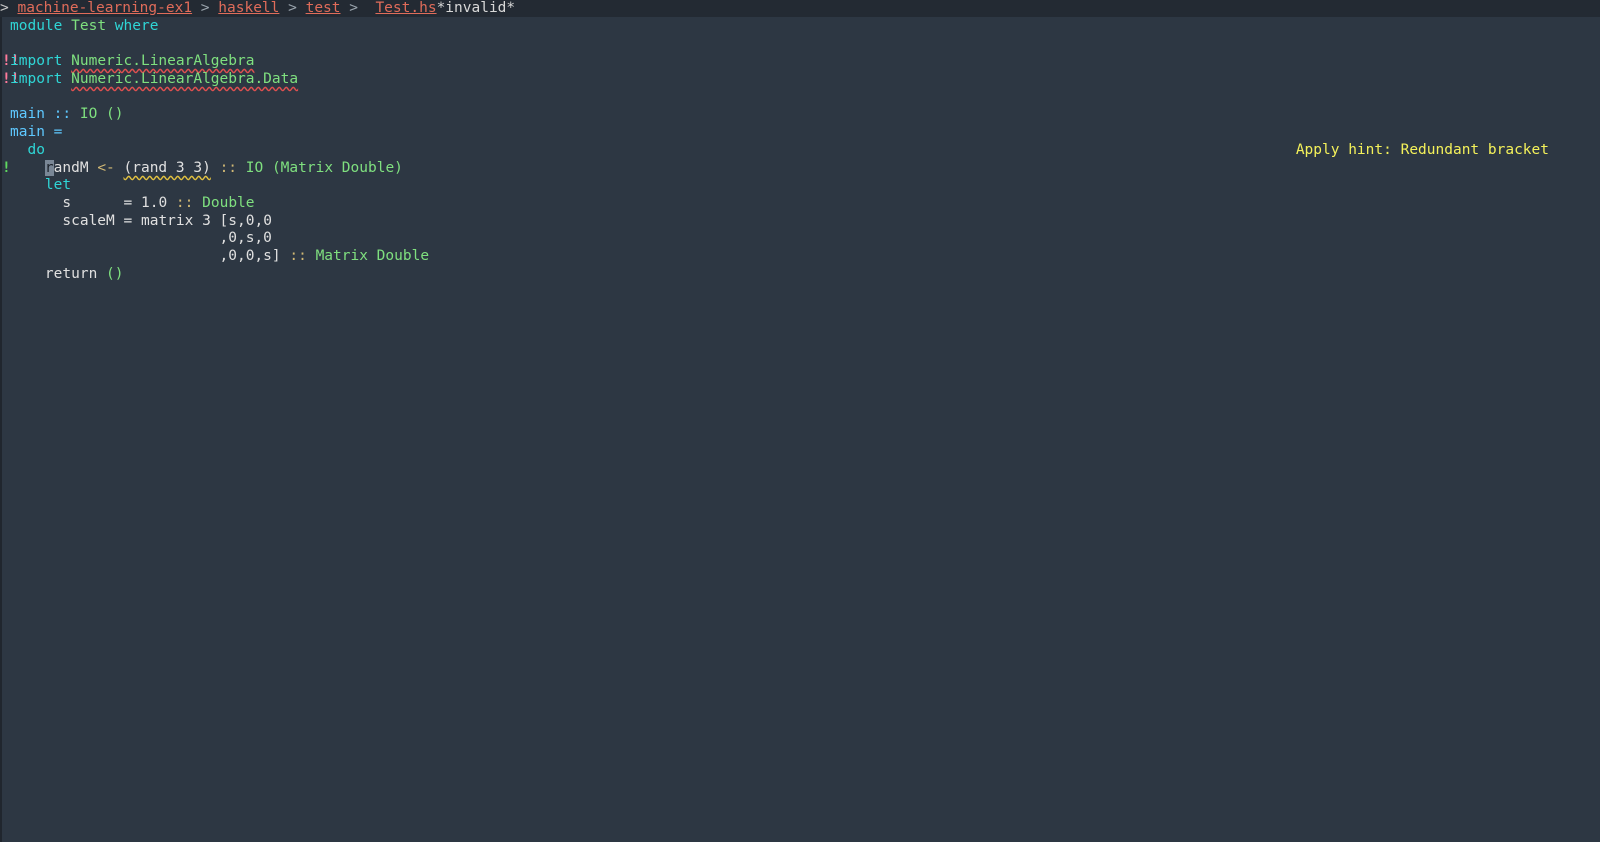 The width and height of the screenshot is (1600, 842). I want to click on code-line-14: ,0,0,s] :: Matrix Double, so click(220, 256).